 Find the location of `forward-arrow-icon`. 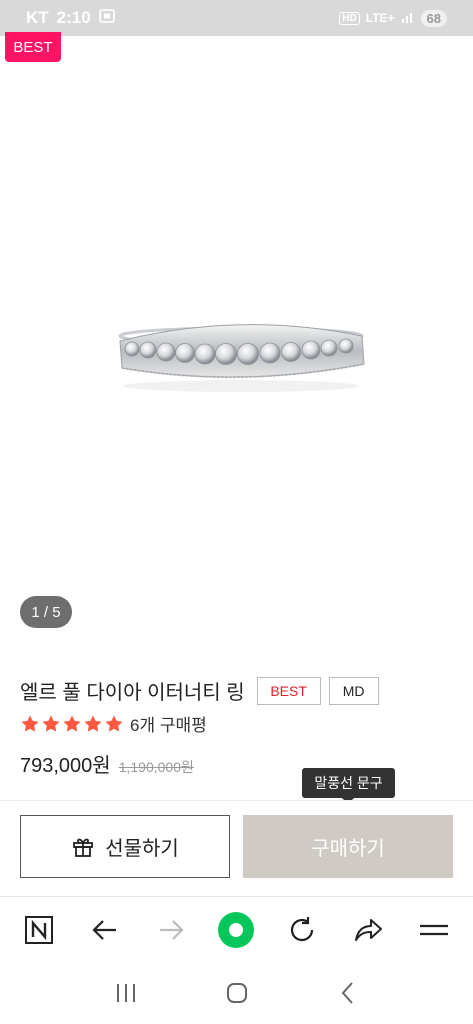

forward-arrow-icon is located at coordinates (171, 929).